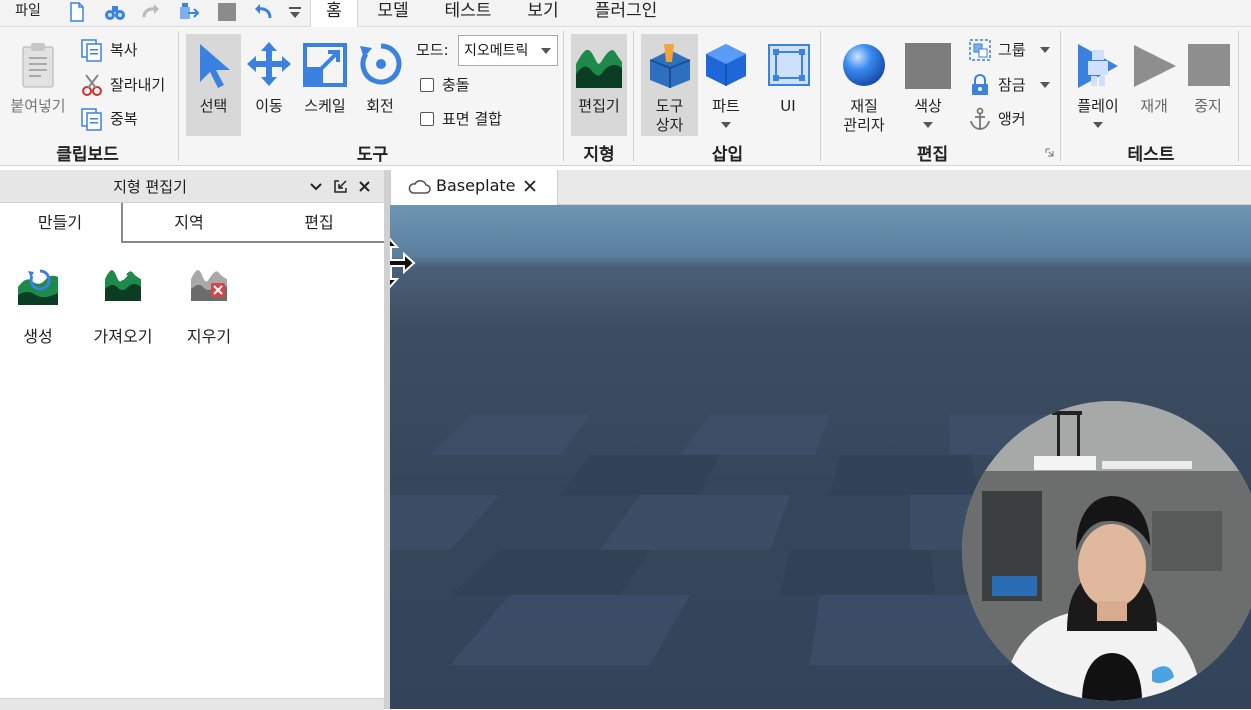 Image resolution: width=1251 pixels, height=710 pixels. Describe the element at coordinates (670, 66) in the screenshot. I see `toolbox-icon` at that location.